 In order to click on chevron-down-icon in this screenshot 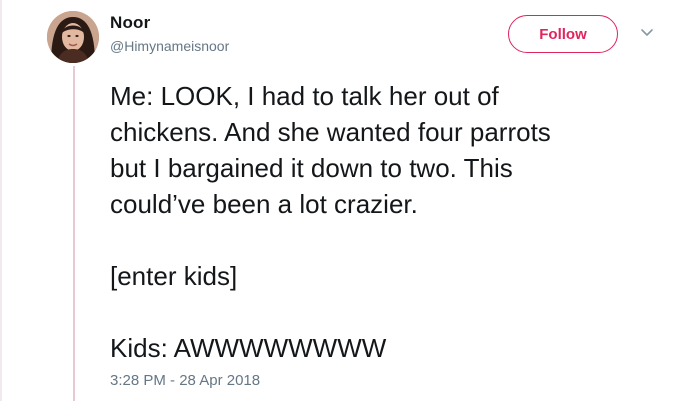, I will do `click(647, 33)`.